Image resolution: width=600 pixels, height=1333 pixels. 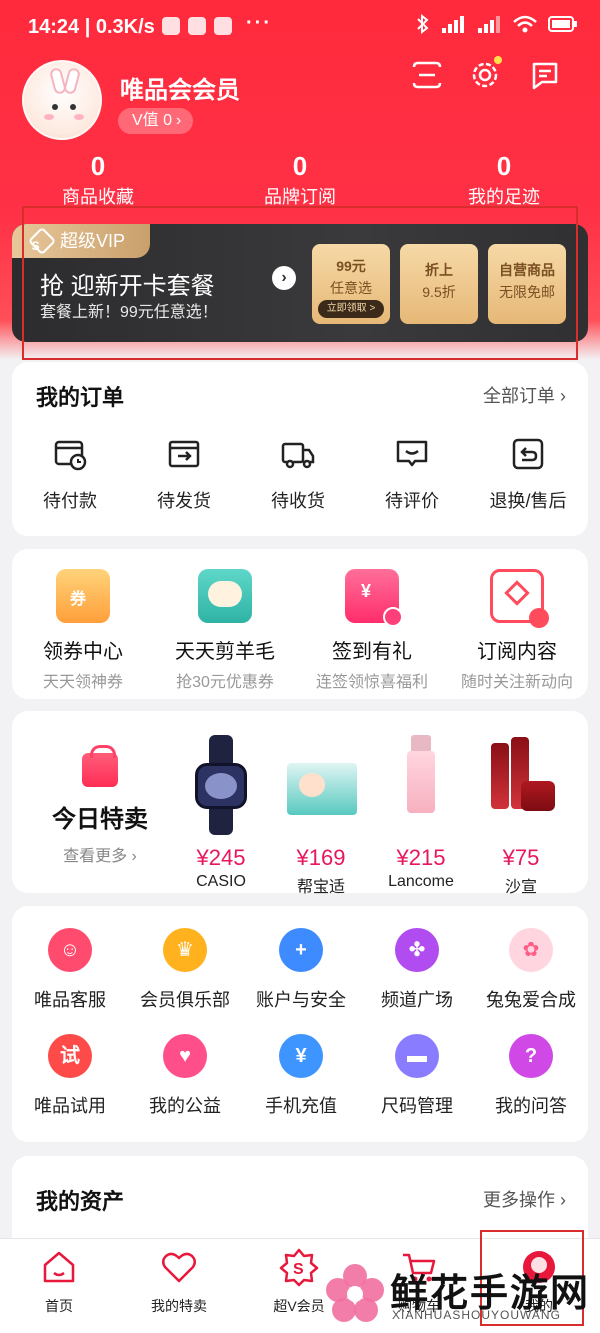 I want to click on product-vs-sassoon: ¥75 沙宣, so click(x=521, y=816).